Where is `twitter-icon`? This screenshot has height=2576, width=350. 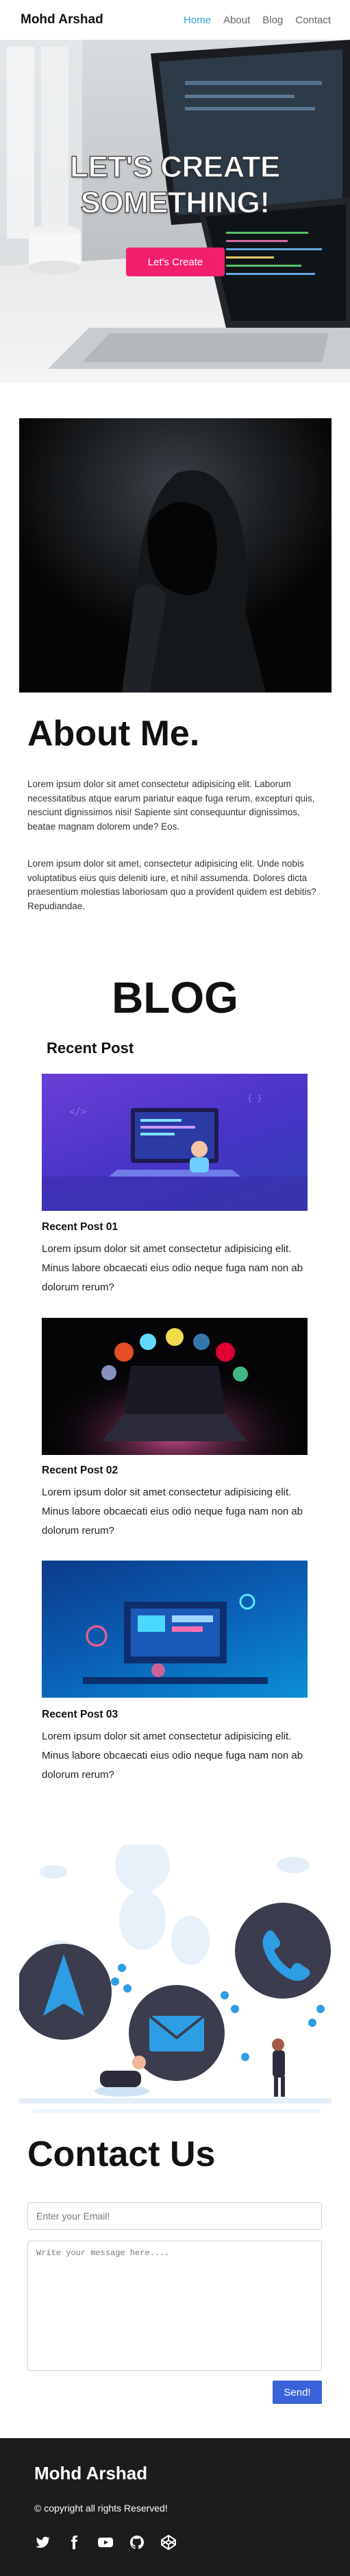
twitter-icon is located at coordinates (42, 2543).